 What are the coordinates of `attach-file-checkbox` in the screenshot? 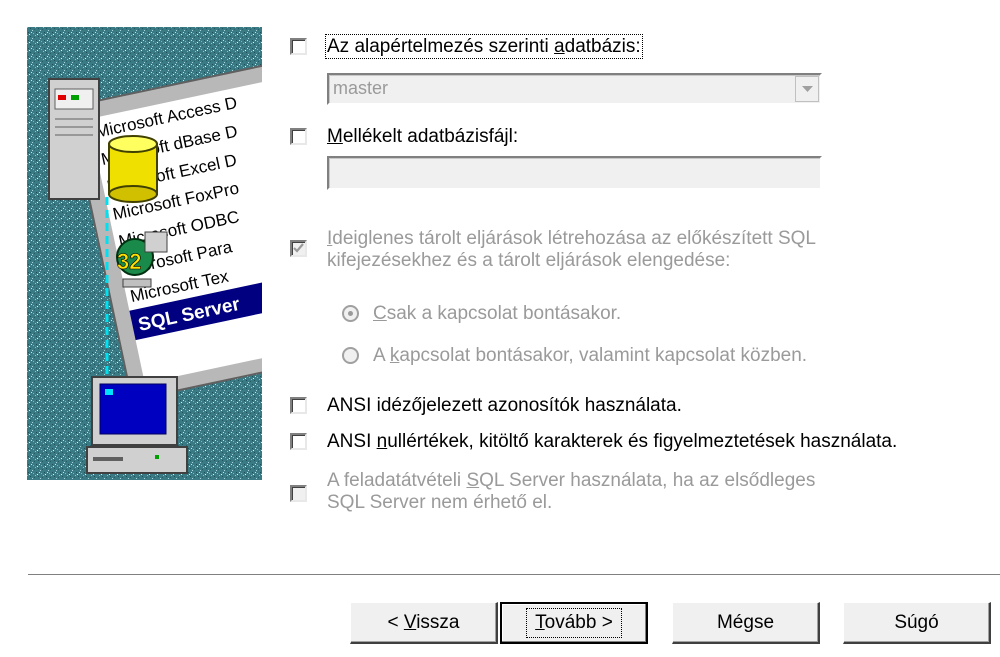 It's located at (298, 136).